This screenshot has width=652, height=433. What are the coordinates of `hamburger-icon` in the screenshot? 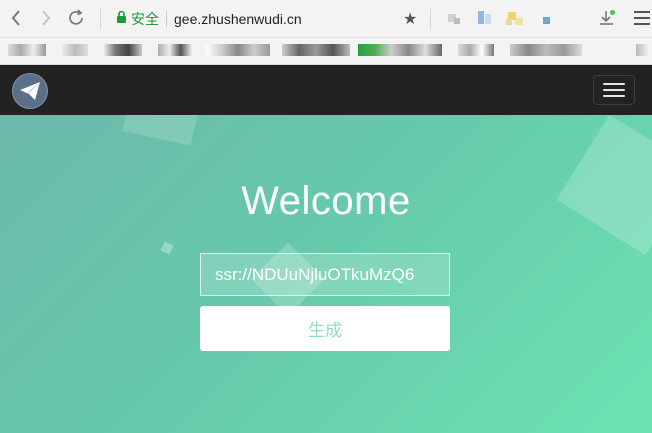 It's located at (614, 90).